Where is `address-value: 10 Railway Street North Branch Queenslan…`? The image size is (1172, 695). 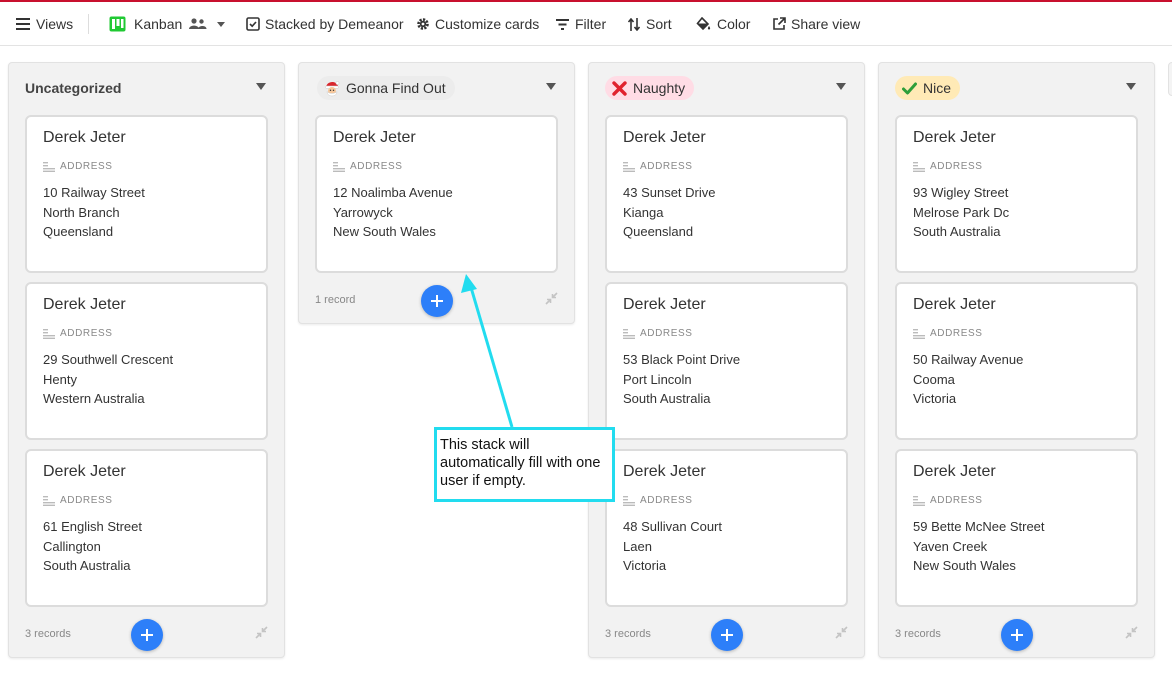
address-value: 10 Railway Street North Branch Queenslan… is located at coordinates (94, 212).